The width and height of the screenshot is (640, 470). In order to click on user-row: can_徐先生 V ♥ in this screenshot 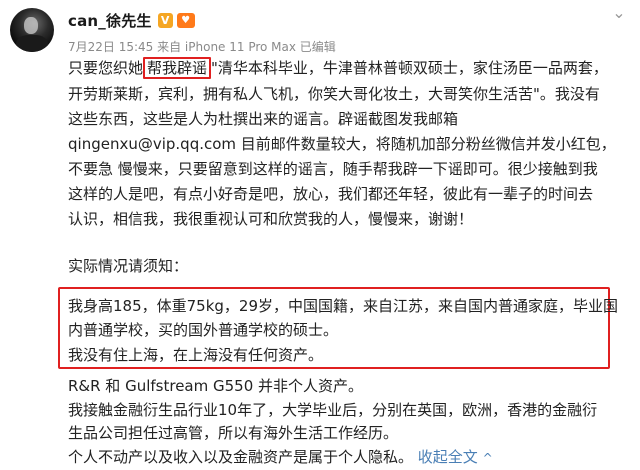, I will do `click(131, 20)`.